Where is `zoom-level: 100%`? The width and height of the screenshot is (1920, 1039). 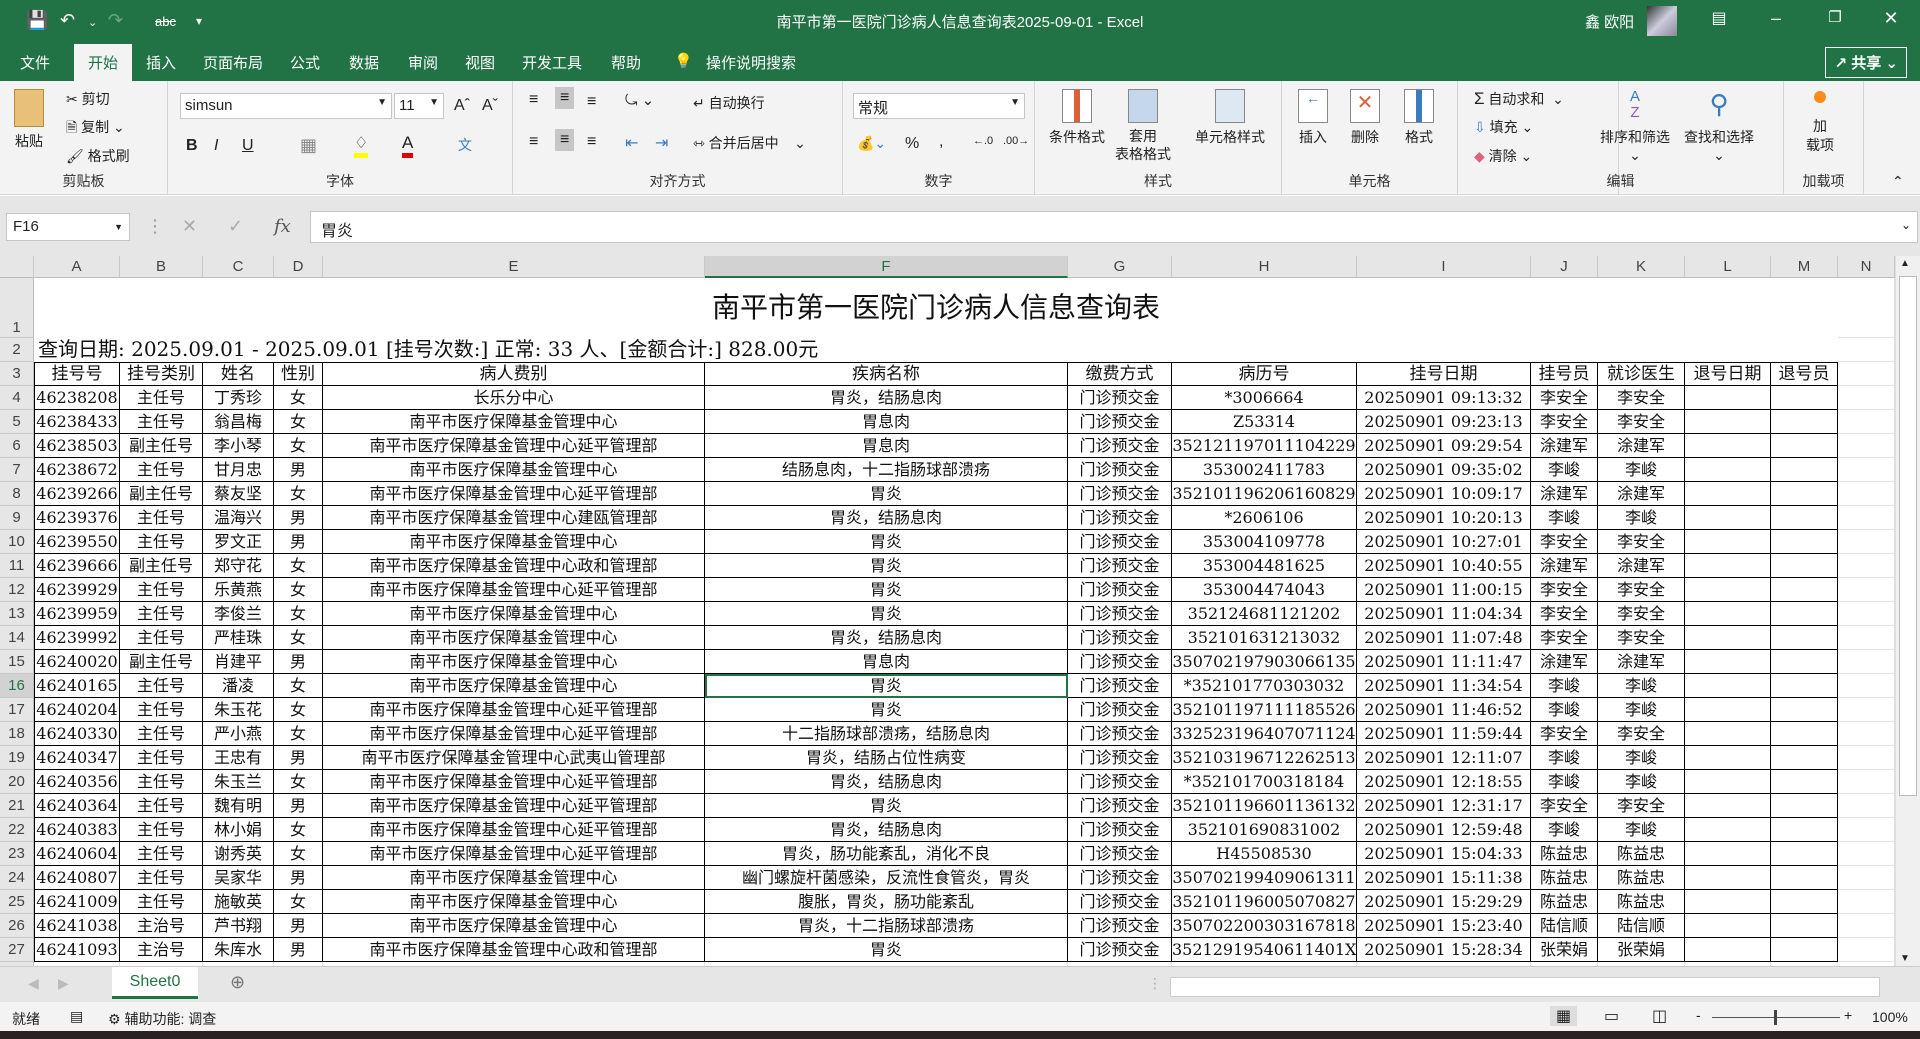
zoom-level: 100% is located at coordinates (1890, 1017).